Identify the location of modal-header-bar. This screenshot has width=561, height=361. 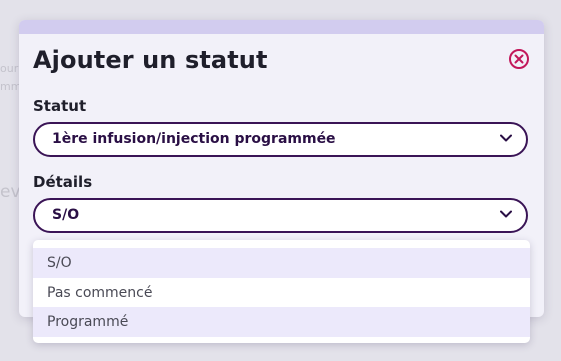
(281, 27).